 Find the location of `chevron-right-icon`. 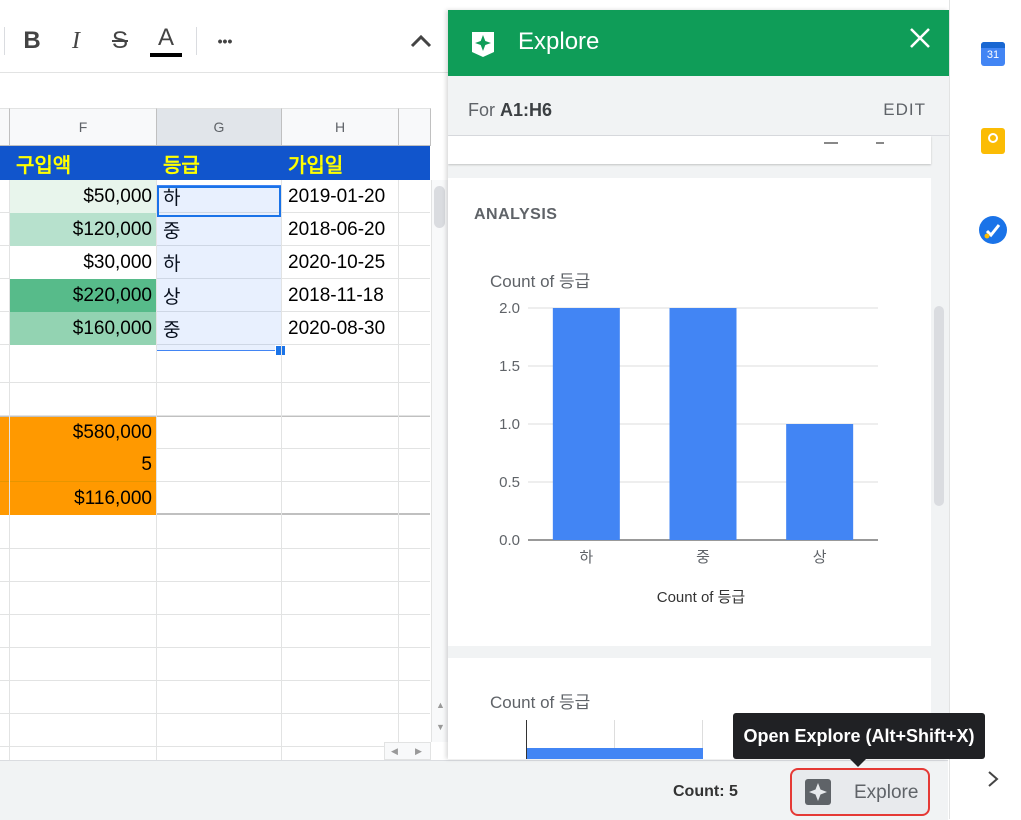

chevron-right-icon is located at coordinates (993, 779).